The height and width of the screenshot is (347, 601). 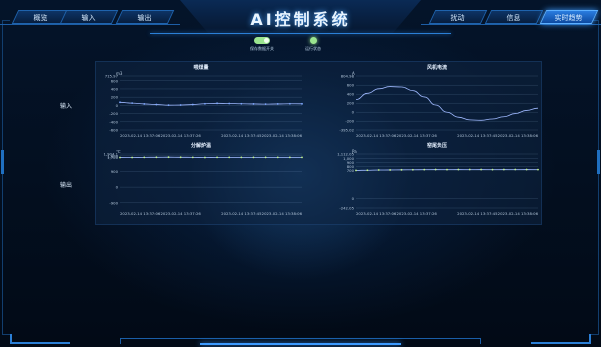 I want to click on save-data-toggle-group: 保存数据开关, so click(x=262, y=47).